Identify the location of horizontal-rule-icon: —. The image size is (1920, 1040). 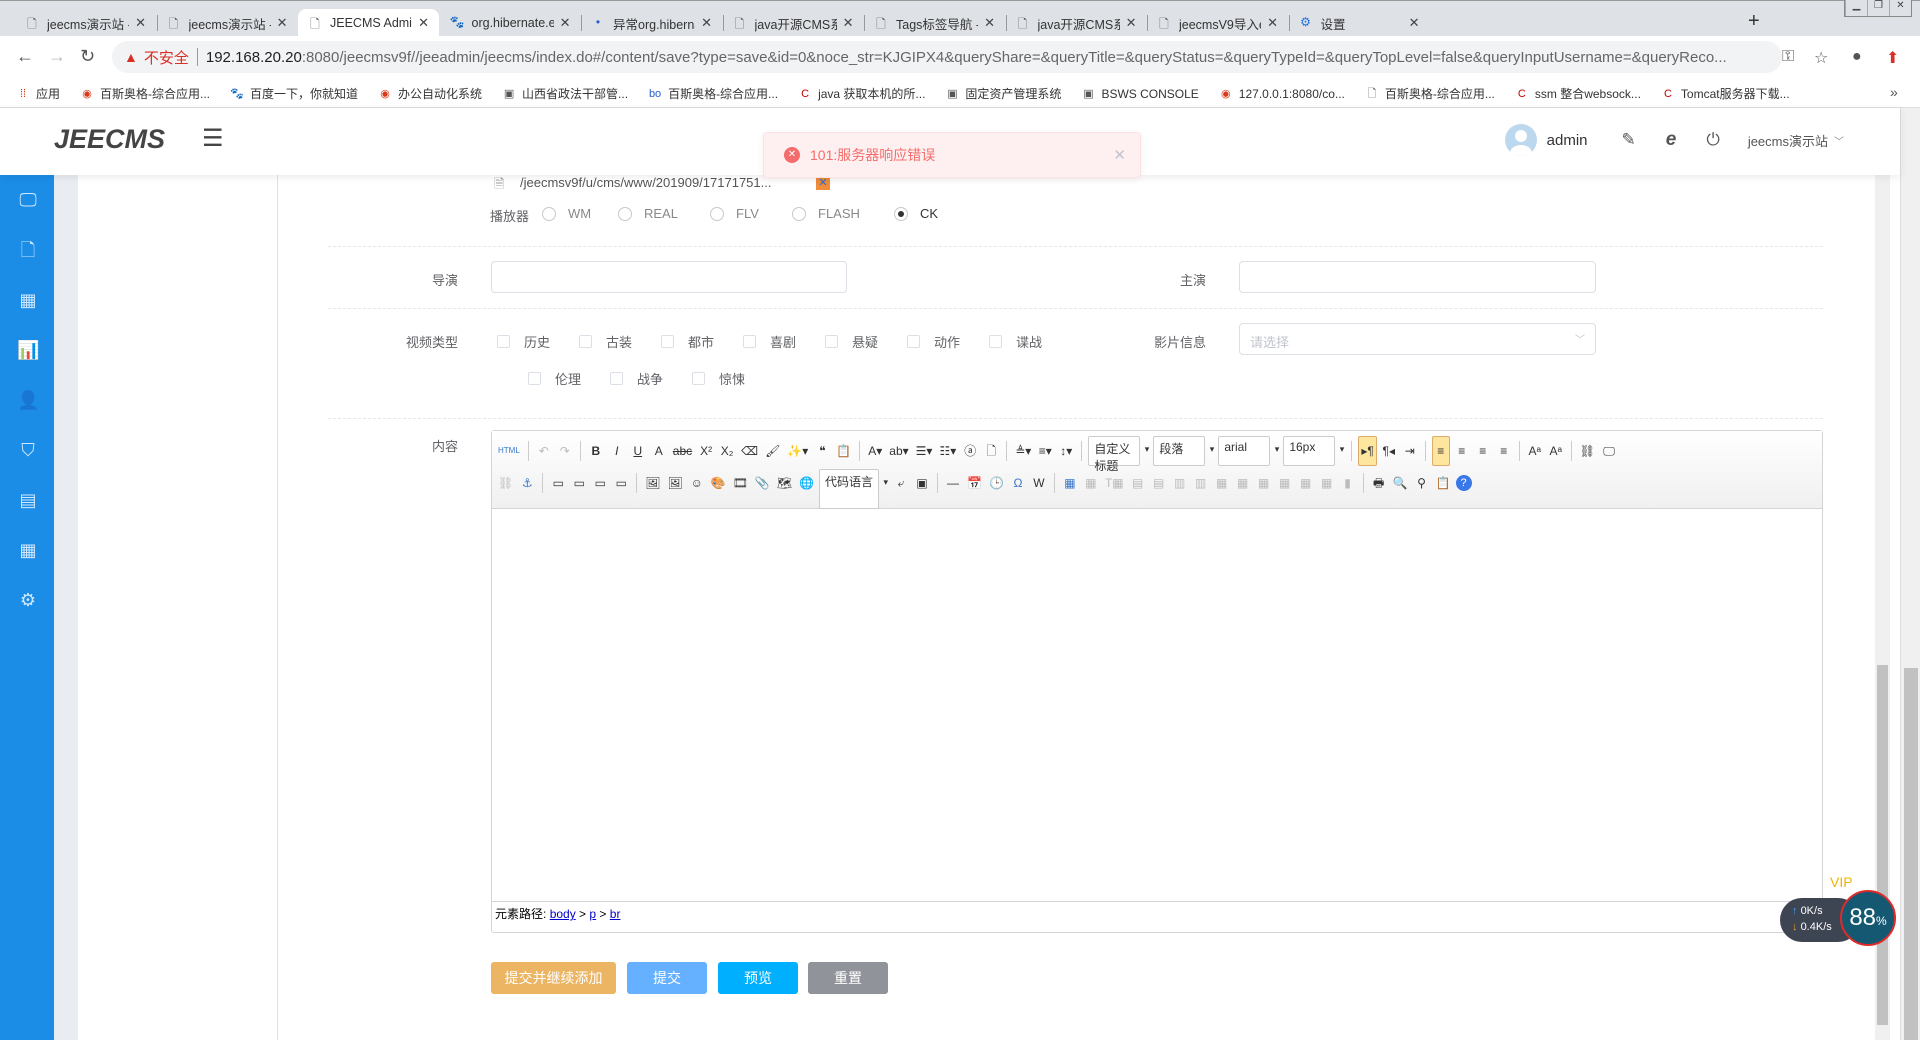
(953, 483).